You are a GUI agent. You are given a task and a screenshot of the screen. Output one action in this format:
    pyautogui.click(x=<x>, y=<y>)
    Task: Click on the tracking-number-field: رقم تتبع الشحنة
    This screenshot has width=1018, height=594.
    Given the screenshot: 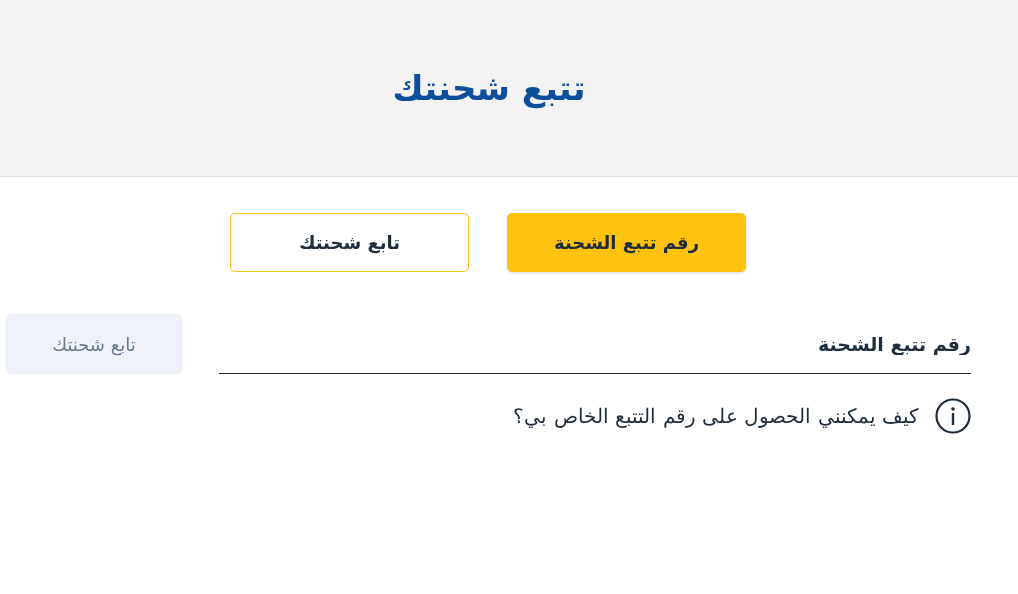 What is the action you would take?
    pyautogui.click(x=595, y=344)
    